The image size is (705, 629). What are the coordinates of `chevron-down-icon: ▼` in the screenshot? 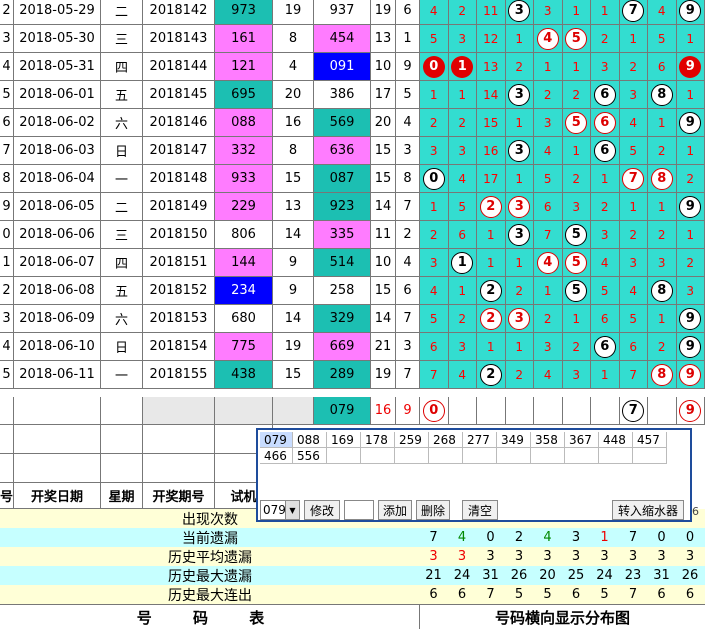 It's located at (292, 510).